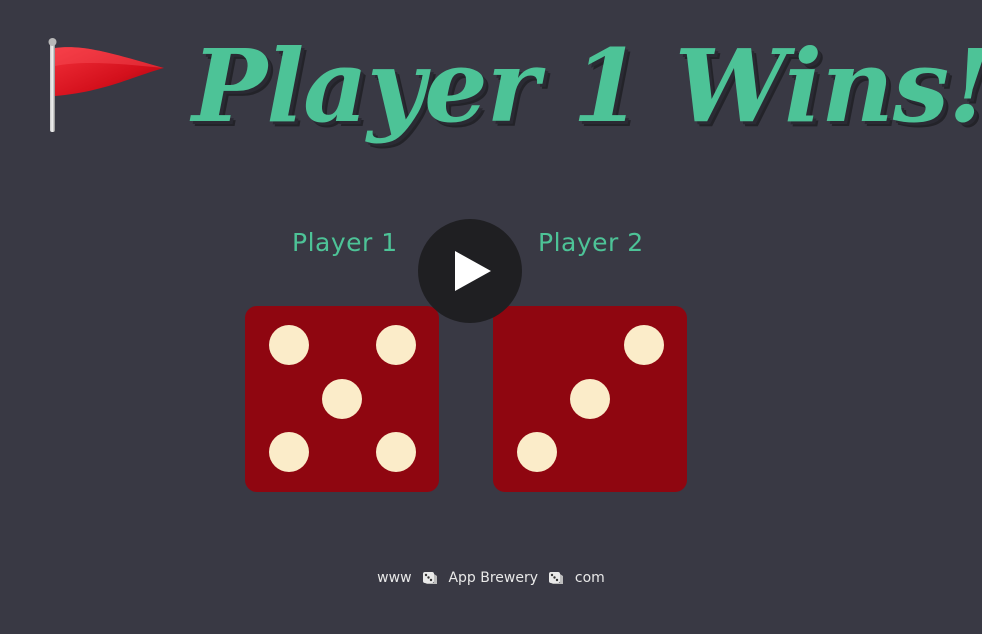 Image resolution: width=982 pixels, height=634 pixels. I want to click on play-icon, so click(473, 271).